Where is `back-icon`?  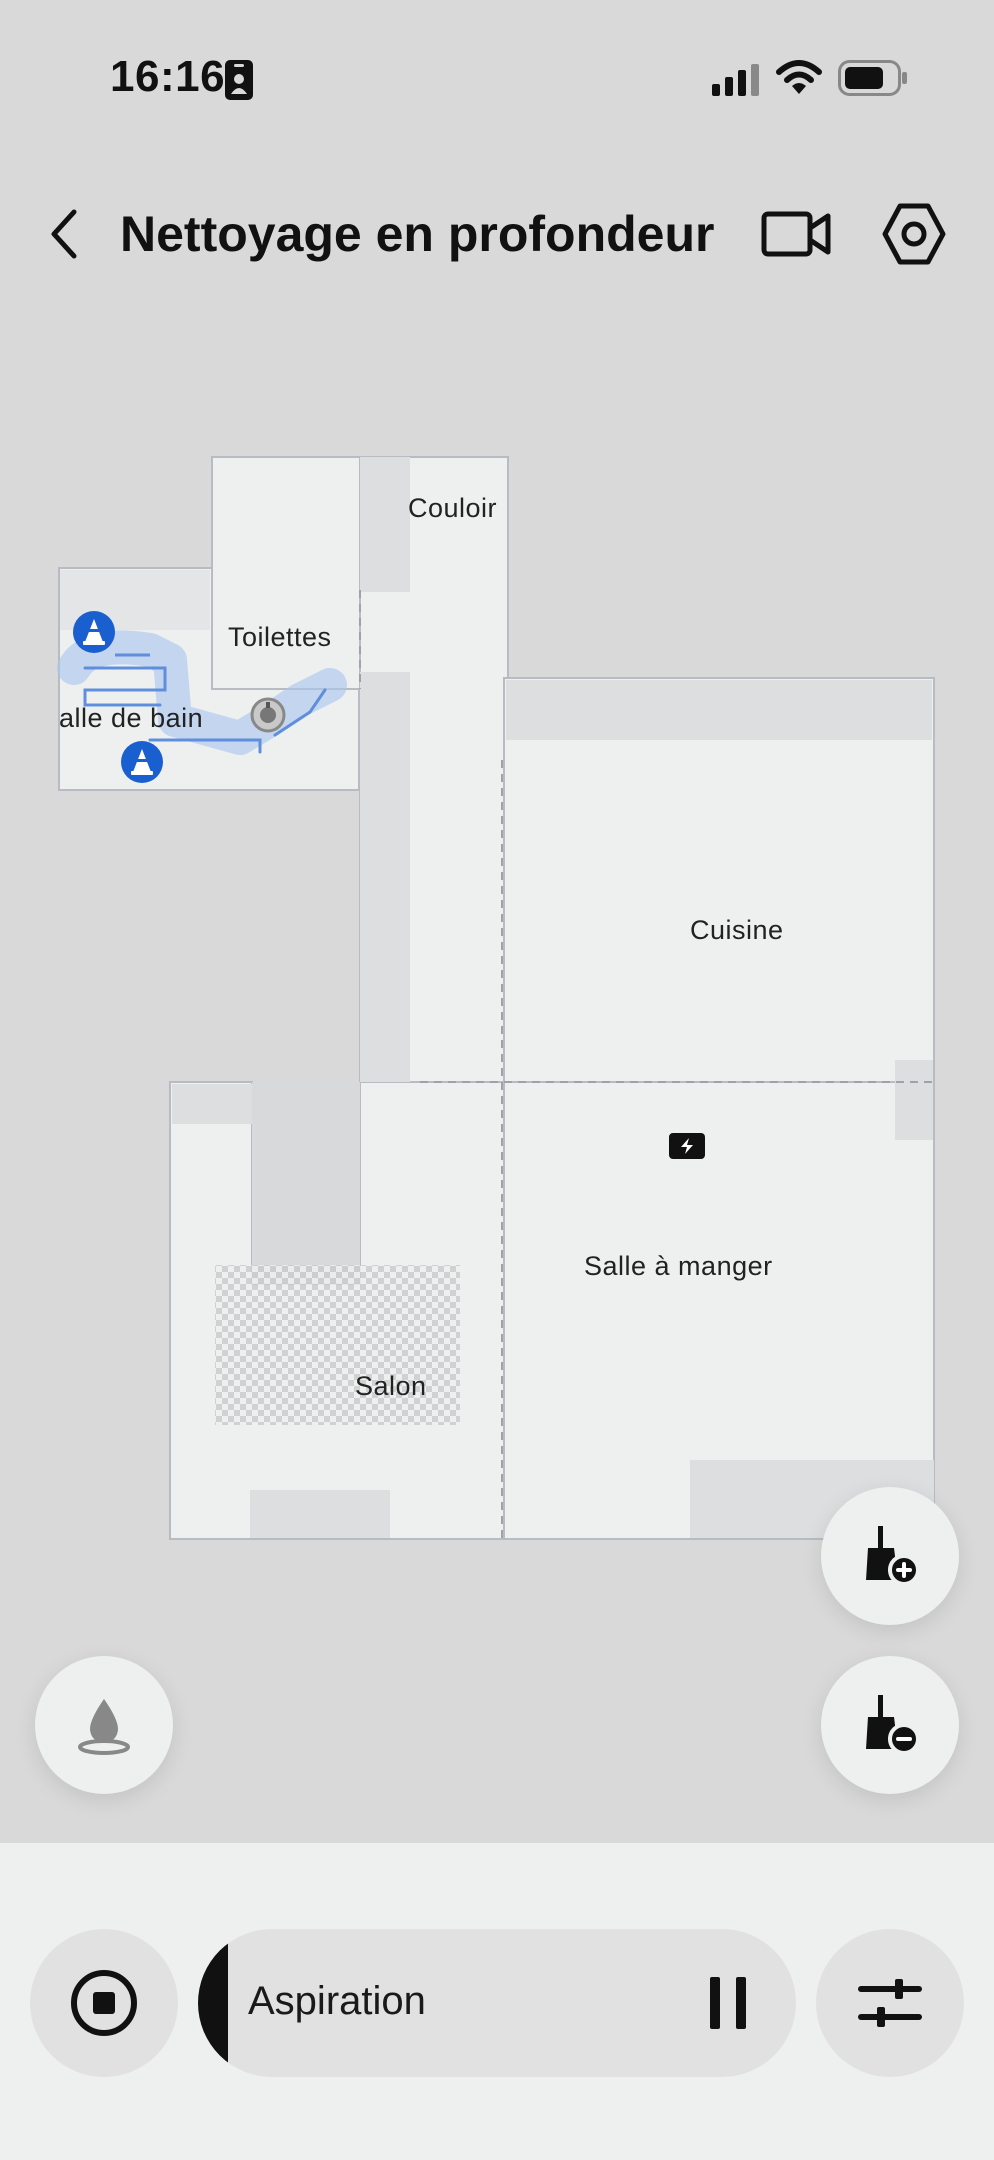
back-icon is located at coordinates (64, 234).